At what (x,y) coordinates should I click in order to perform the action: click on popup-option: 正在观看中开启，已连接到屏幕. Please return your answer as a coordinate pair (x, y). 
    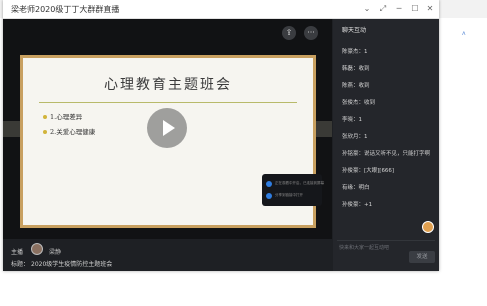
    Looking at the image, I should click on (295, 185).